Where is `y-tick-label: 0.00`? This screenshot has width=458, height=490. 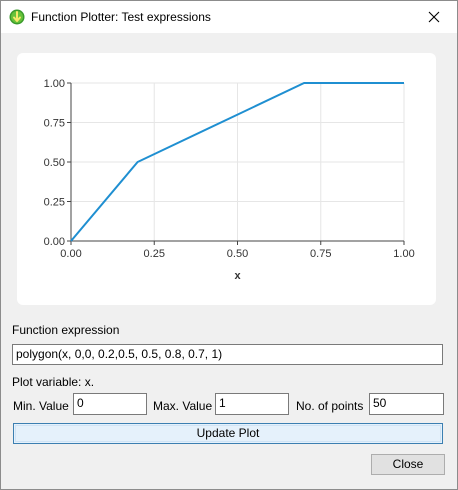
y-tick-label: 0.00 is located at coordinates (54, 242).